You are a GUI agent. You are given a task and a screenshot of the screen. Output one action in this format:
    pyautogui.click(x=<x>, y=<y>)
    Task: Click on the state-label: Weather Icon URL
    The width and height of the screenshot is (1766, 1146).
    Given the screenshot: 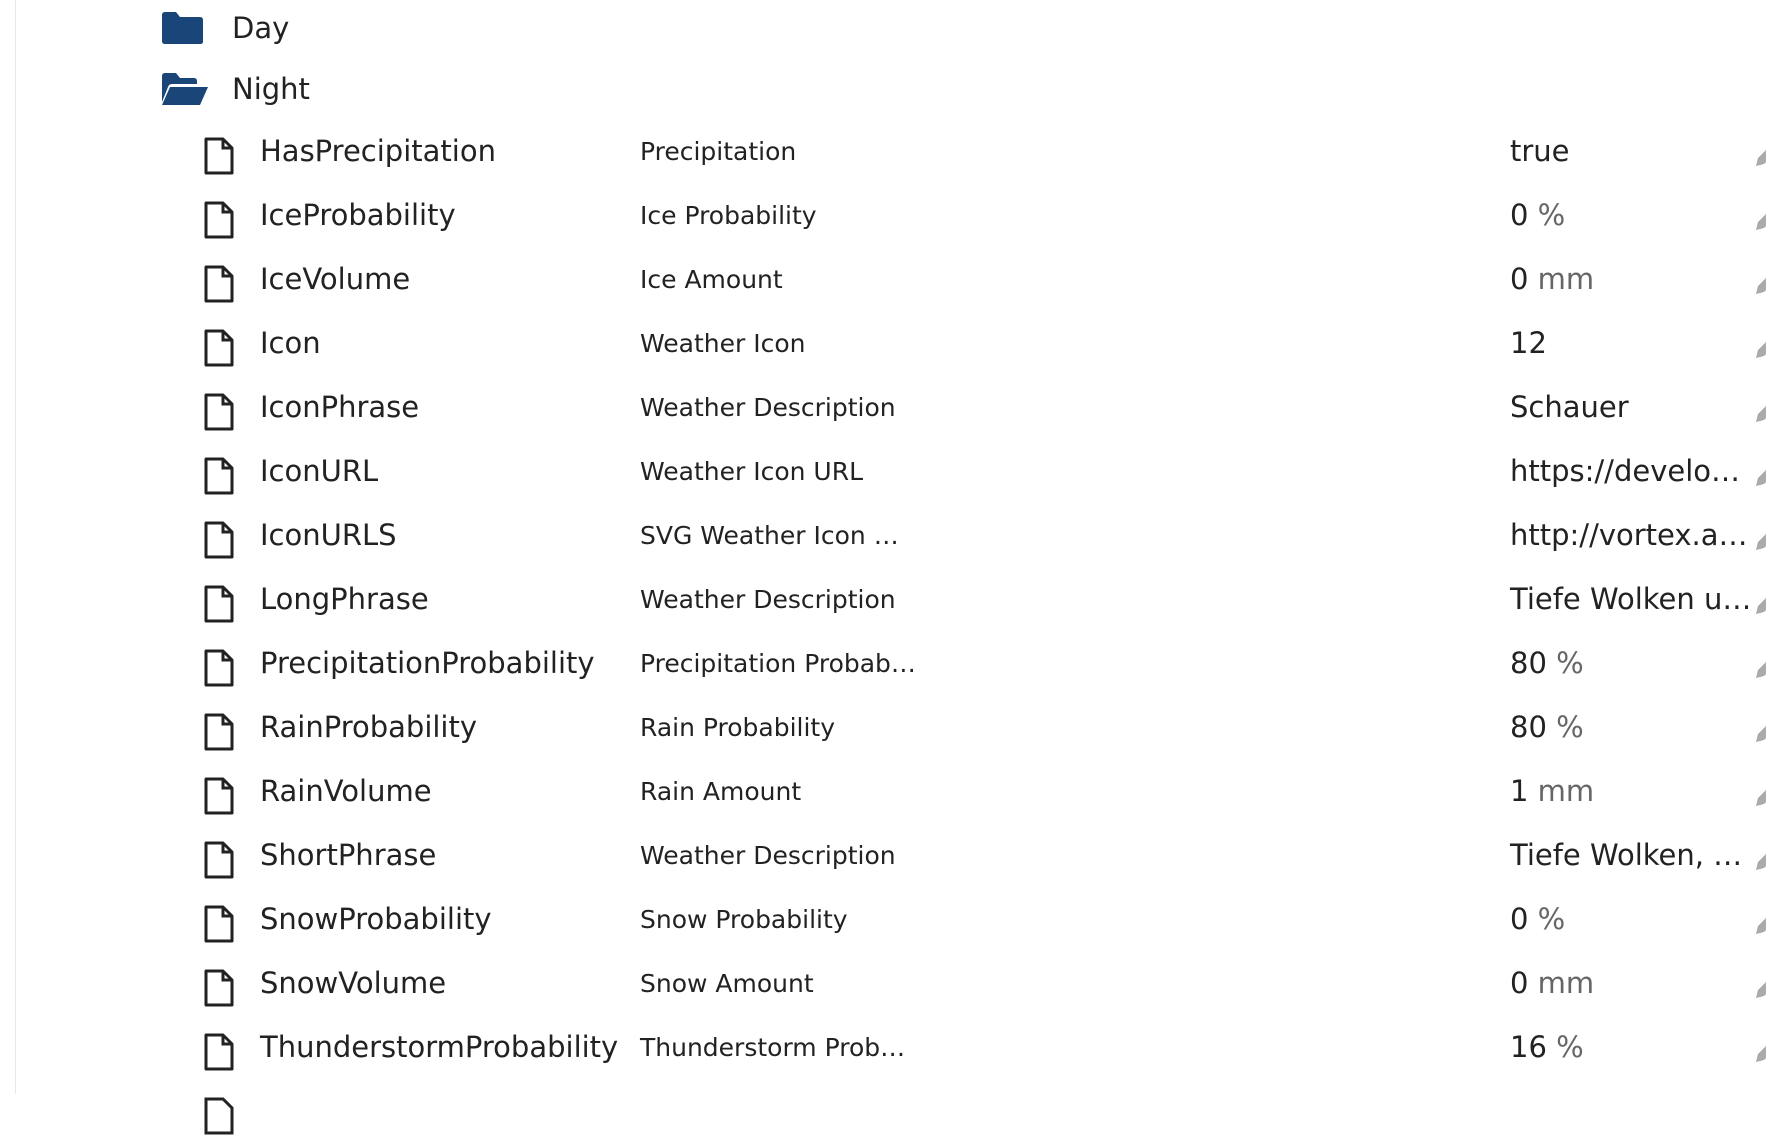 What is the action you would take?
    pyautogui.click(x=752, y=471)
    